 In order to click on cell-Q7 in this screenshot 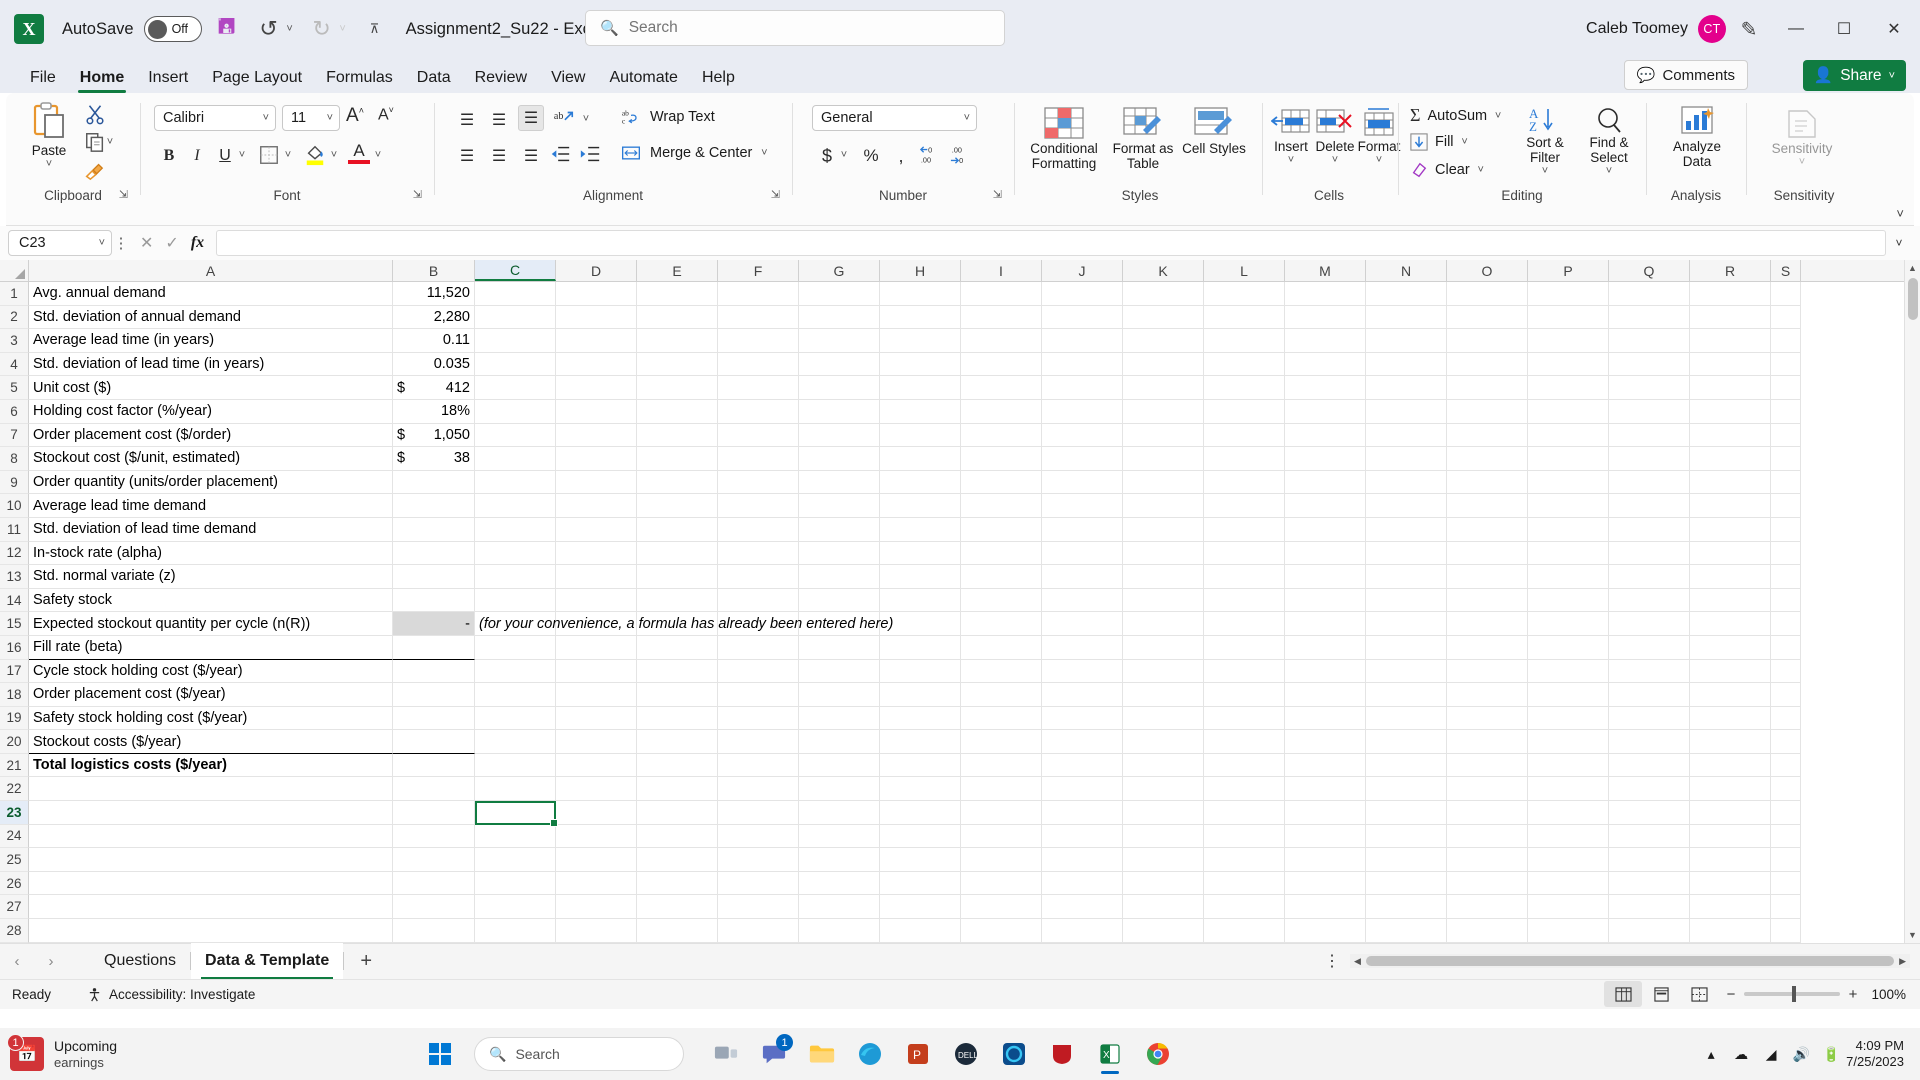, I will do `click(1649, 435)`.